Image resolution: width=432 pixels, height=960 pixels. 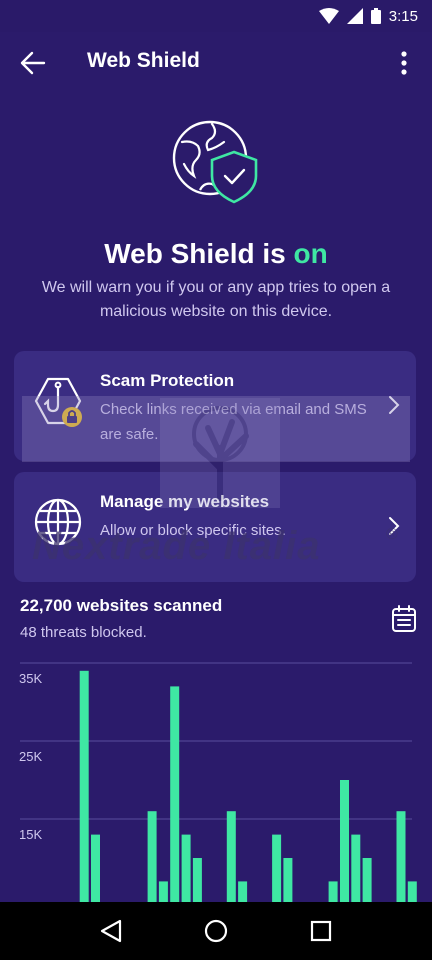 I want to click on card-title: Manage my websites, so click(x=185, y=501).